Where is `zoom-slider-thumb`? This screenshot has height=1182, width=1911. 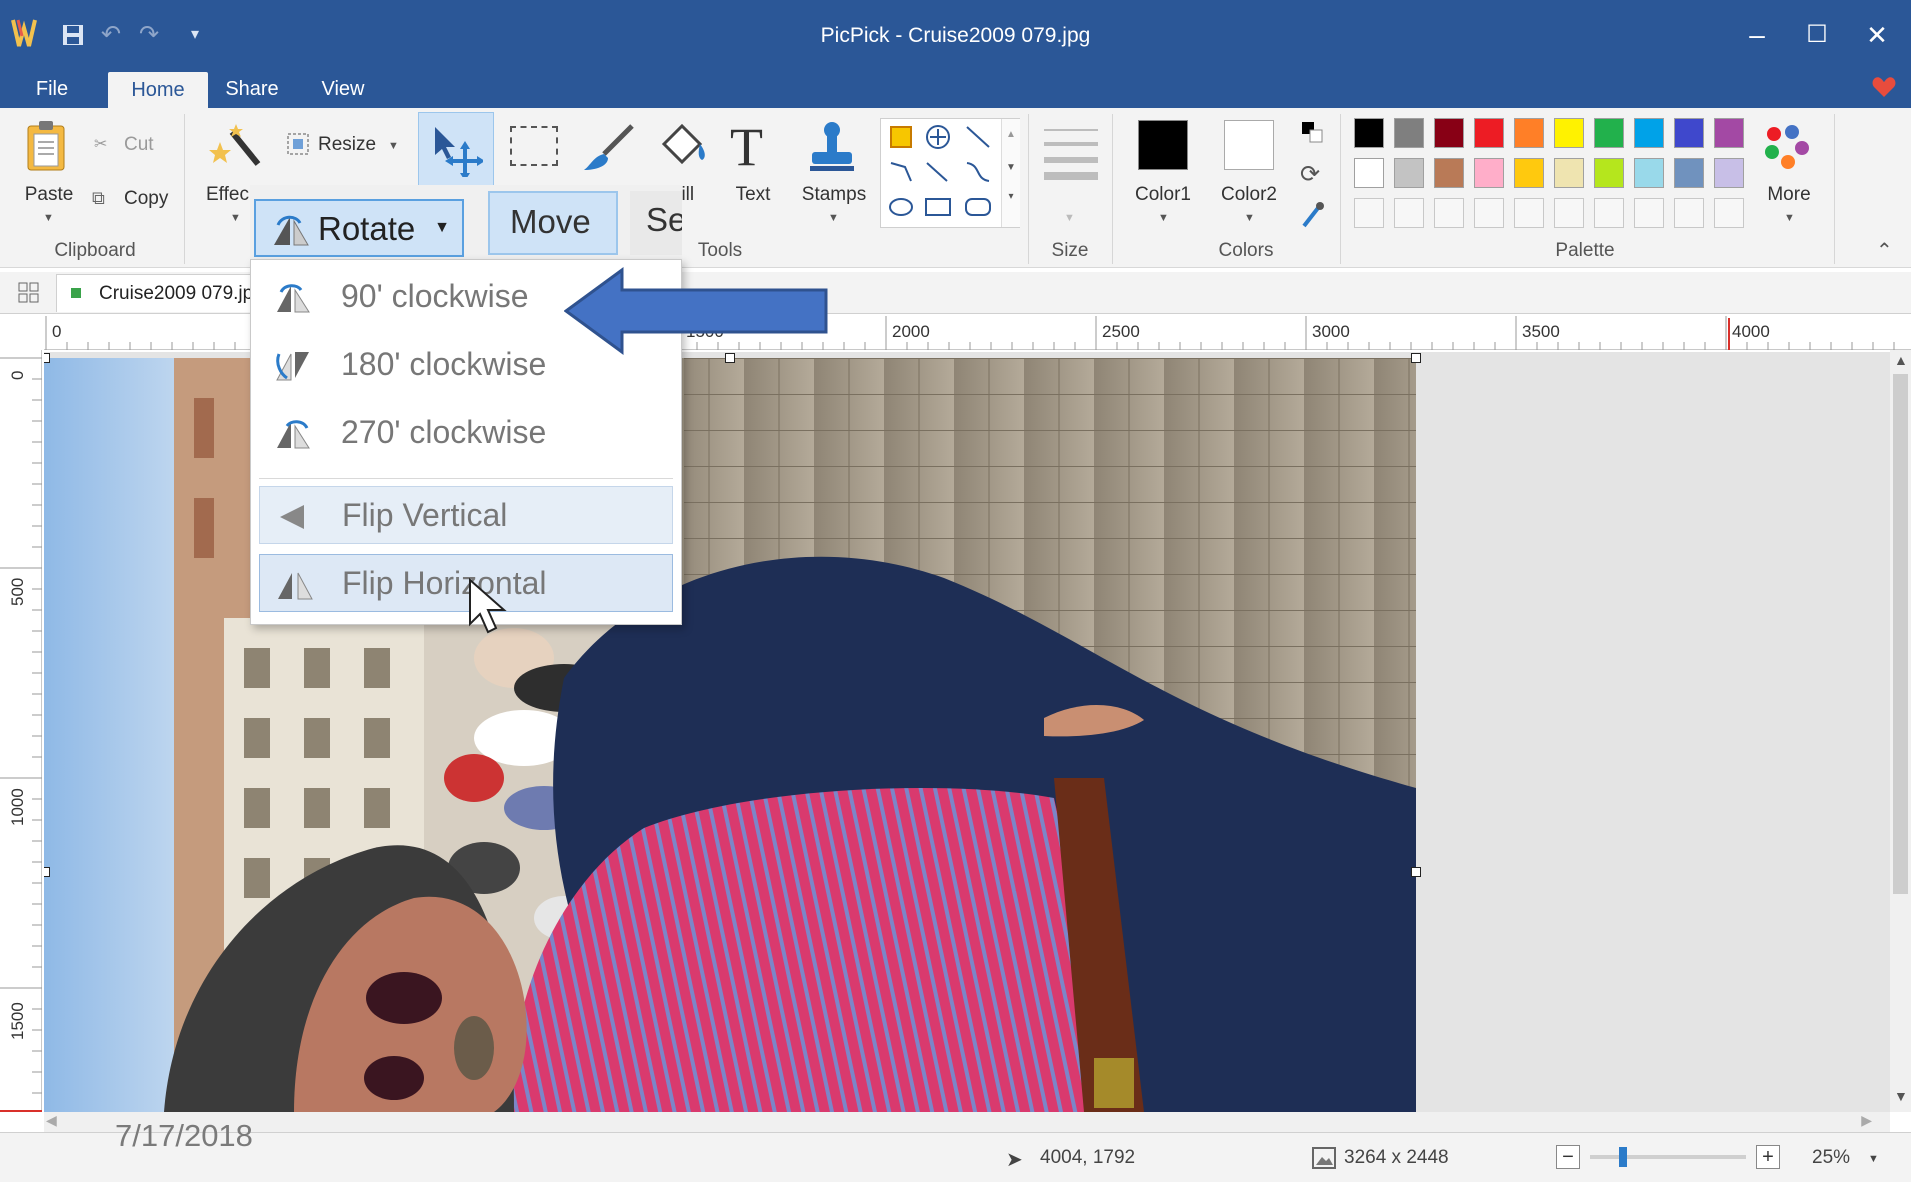
zoom-slider-thumb is located at coordinates (1622, 1157).